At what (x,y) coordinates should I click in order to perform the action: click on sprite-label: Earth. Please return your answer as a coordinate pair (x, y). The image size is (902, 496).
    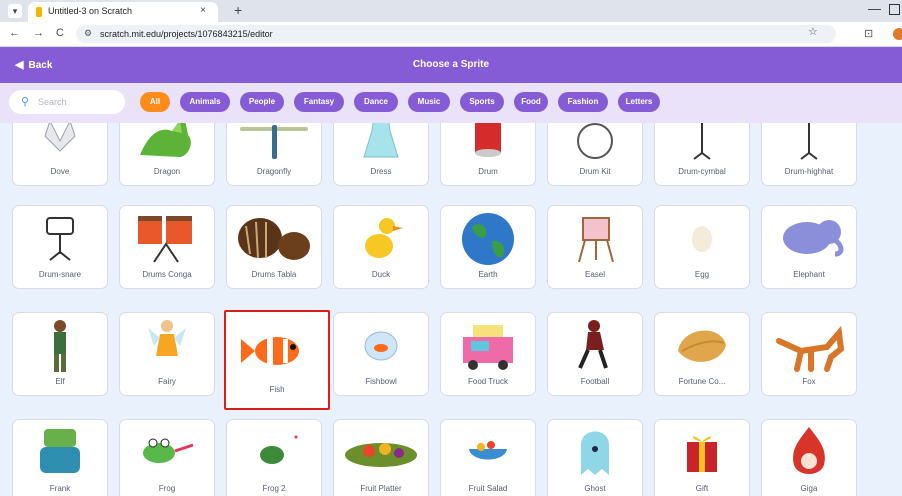
    Looking at the image, I should click on (488, 274).